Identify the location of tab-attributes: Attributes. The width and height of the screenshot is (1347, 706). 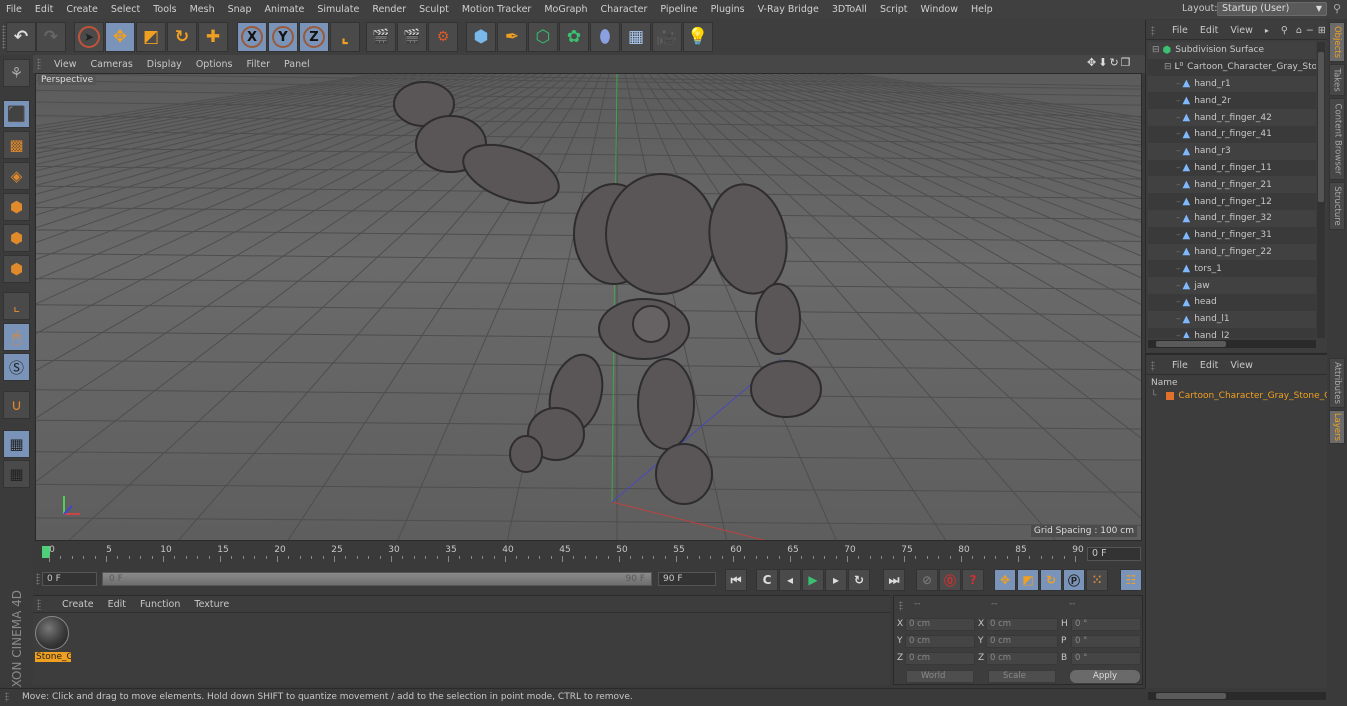
(1337, 383).